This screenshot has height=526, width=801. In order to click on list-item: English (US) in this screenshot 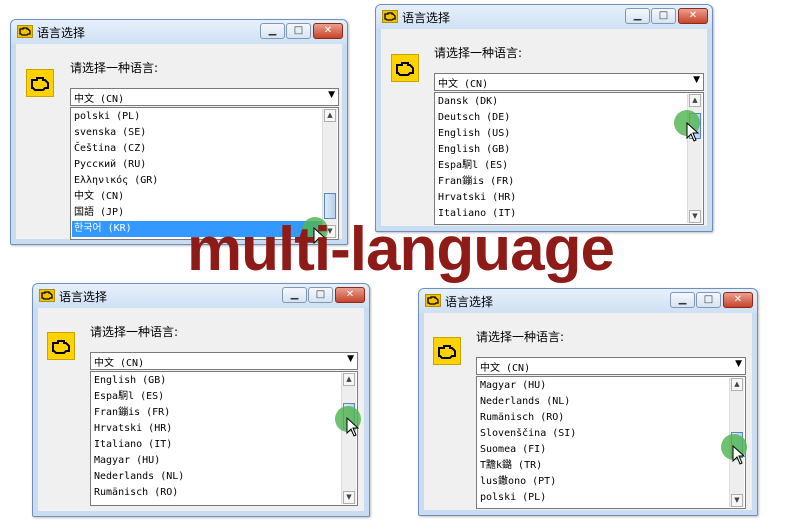, I will do `click(561, 134)`.